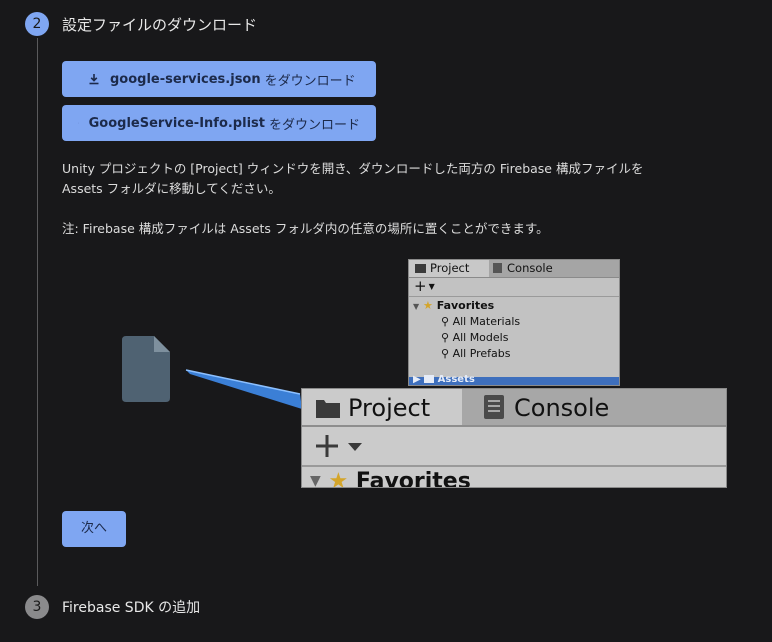 The image size is (772, 642). What do you see at coordinates (339, 446) in the screenshot?
I see `add-icon` at bounding box center [339, 446].